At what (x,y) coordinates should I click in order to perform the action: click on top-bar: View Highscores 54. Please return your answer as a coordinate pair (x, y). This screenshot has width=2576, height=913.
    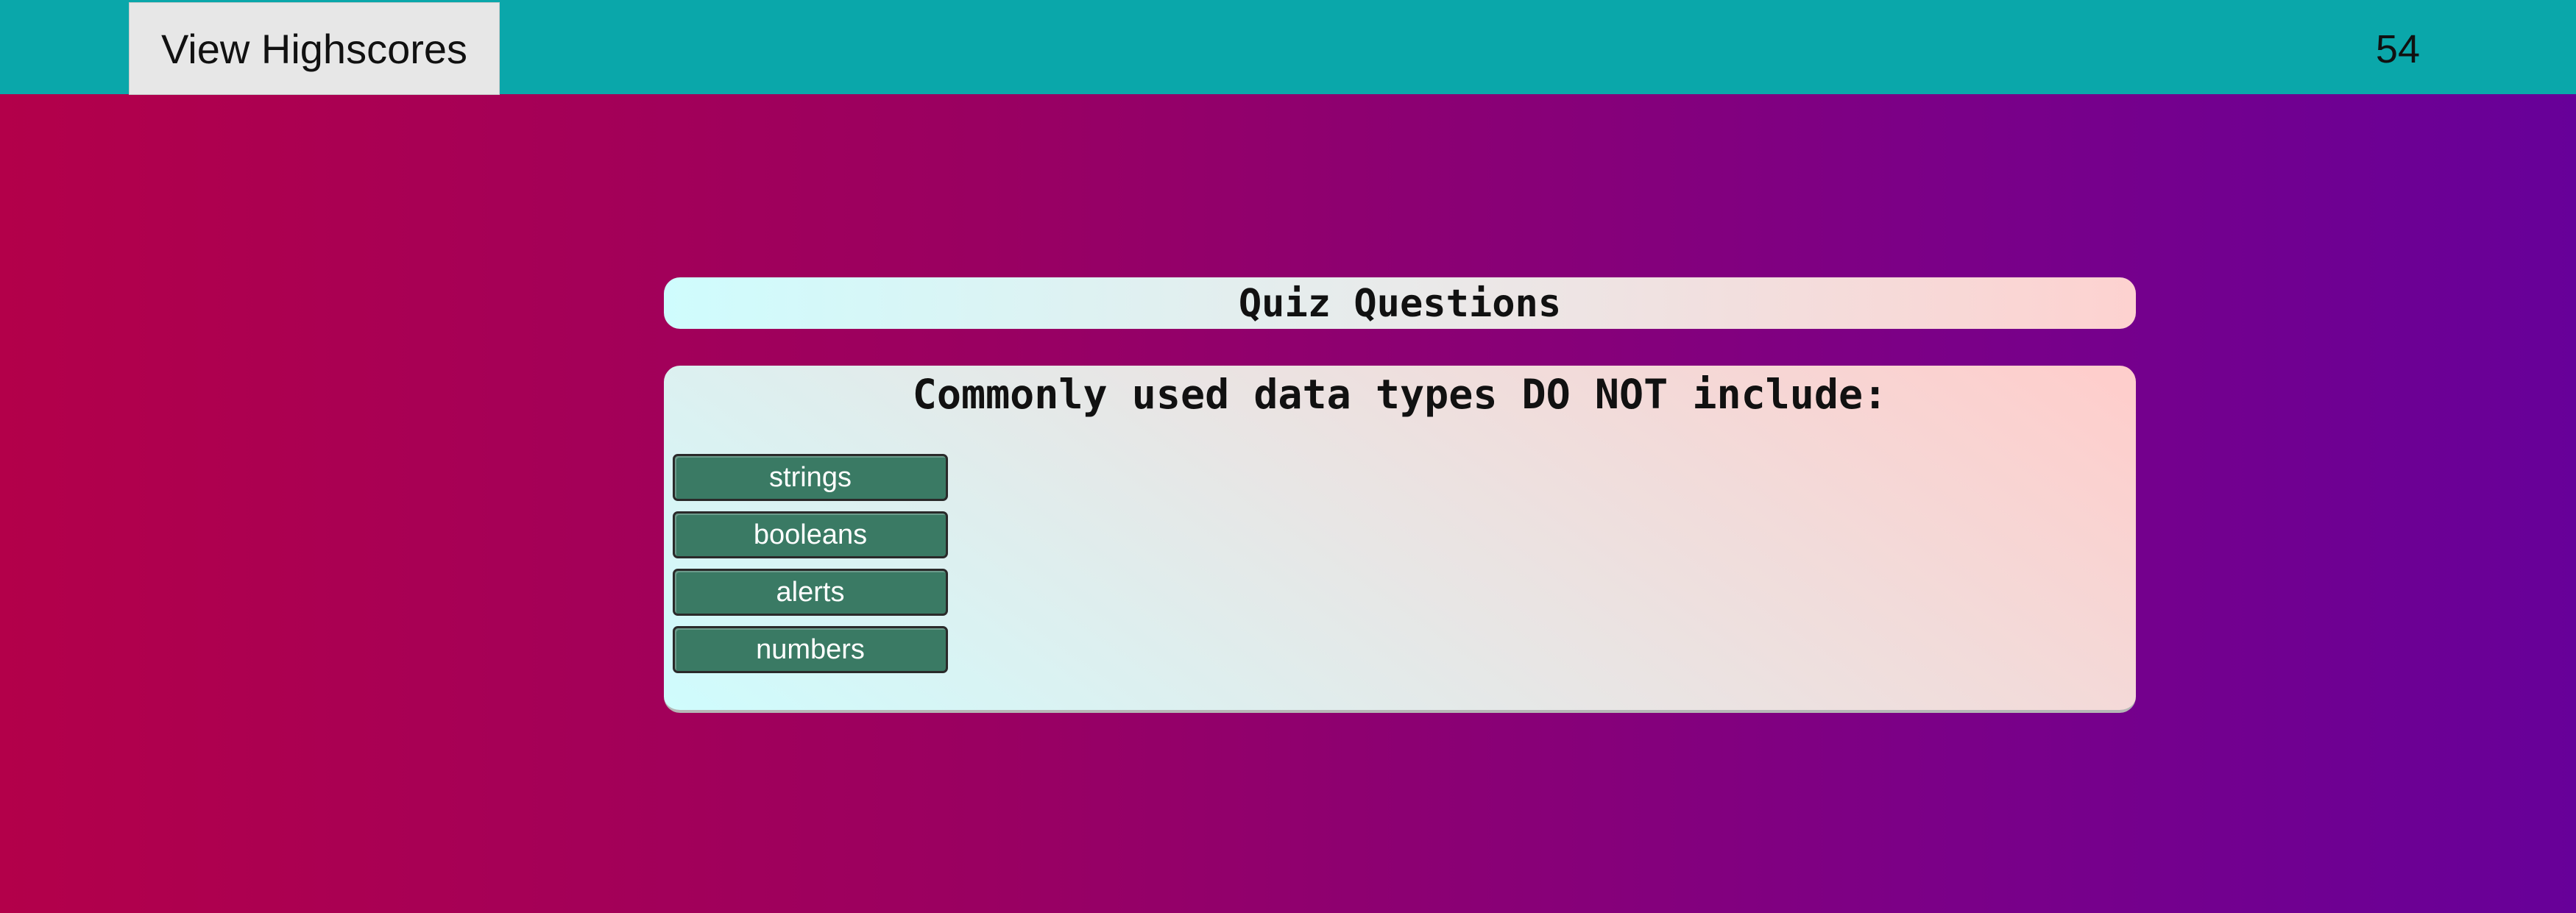
    Looking at the image, I should click on (1288, 48).